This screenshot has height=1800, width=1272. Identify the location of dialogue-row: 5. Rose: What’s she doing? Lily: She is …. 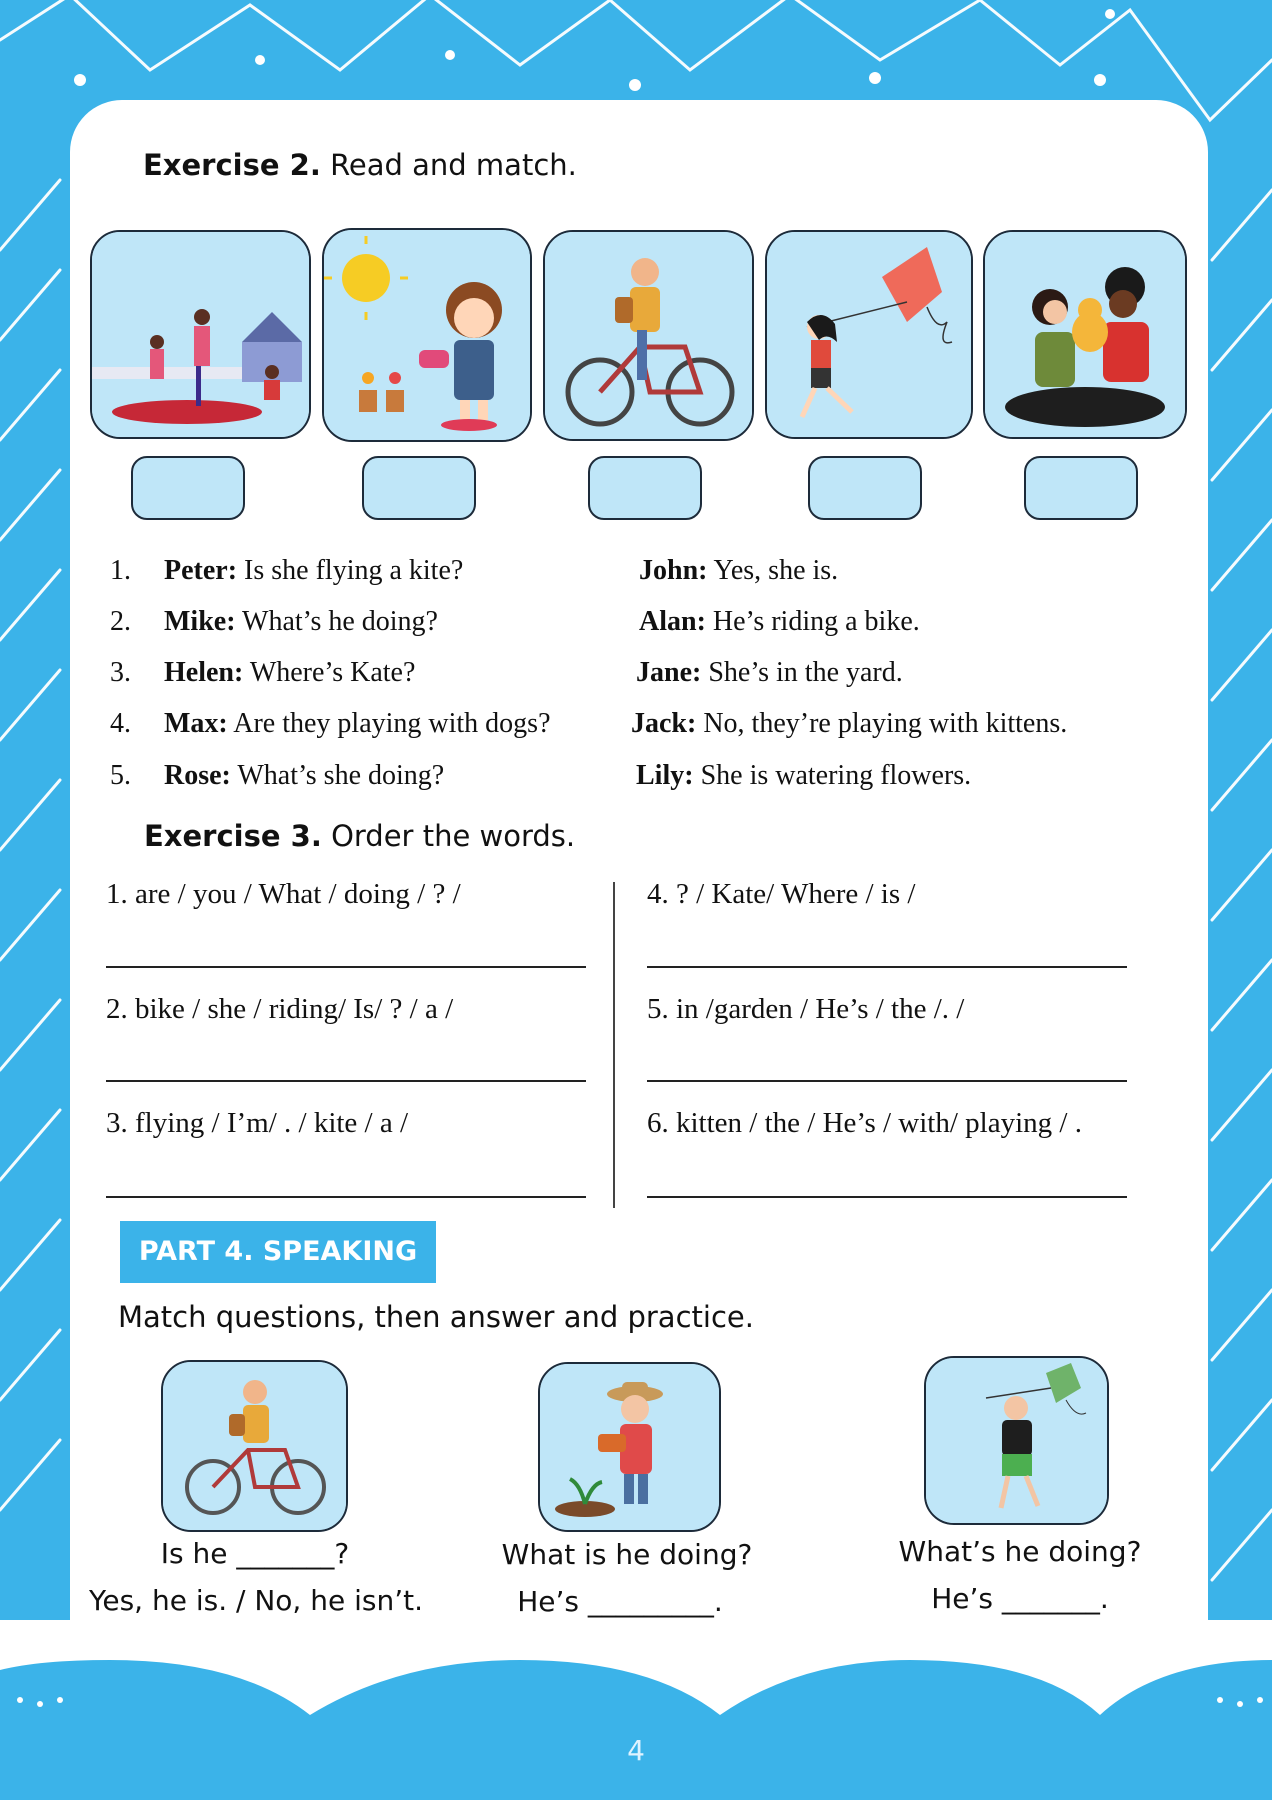
(636, 782).